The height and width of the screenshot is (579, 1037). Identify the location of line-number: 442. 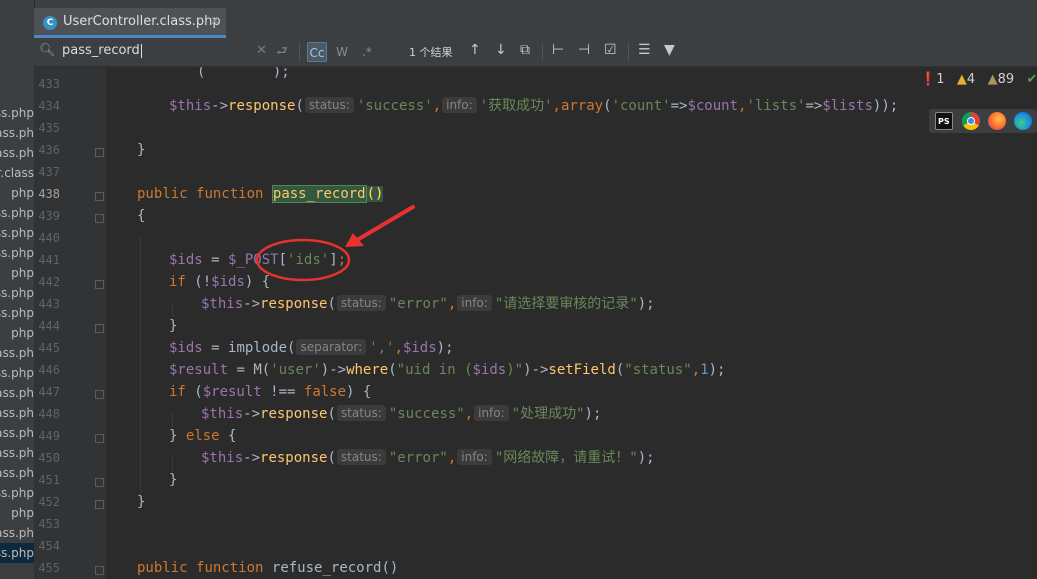
(49, 282).